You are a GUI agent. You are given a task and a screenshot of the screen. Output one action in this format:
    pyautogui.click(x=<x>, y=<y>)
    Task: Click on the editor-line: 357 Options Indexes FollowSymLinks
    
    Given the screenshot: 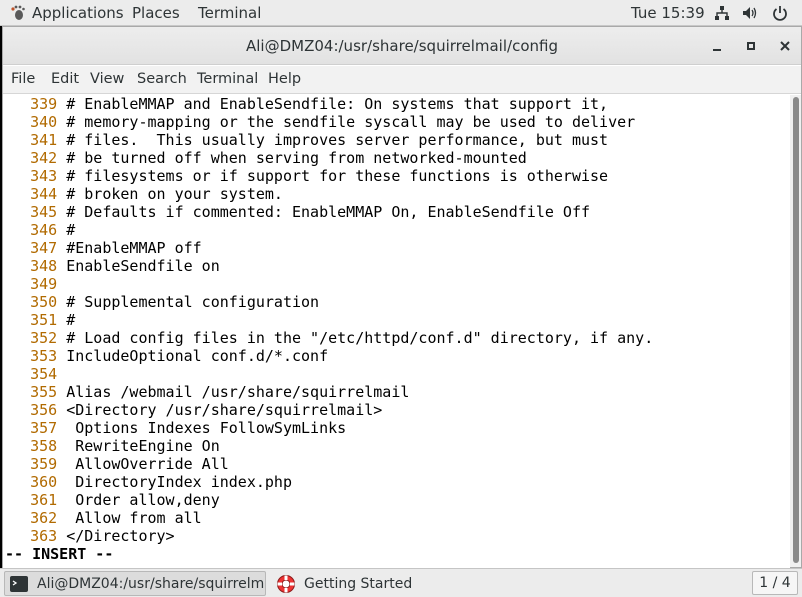 What is the action you would take?
    pyautogui.click(x=174, y=428)
    